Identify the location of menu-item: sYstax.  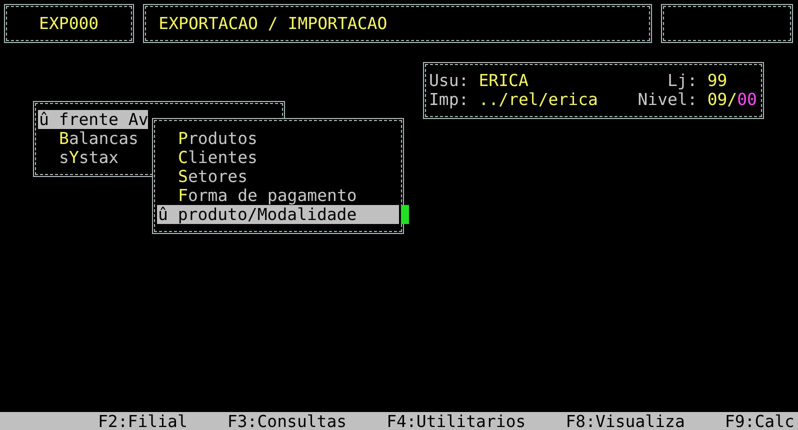
(78, 157).